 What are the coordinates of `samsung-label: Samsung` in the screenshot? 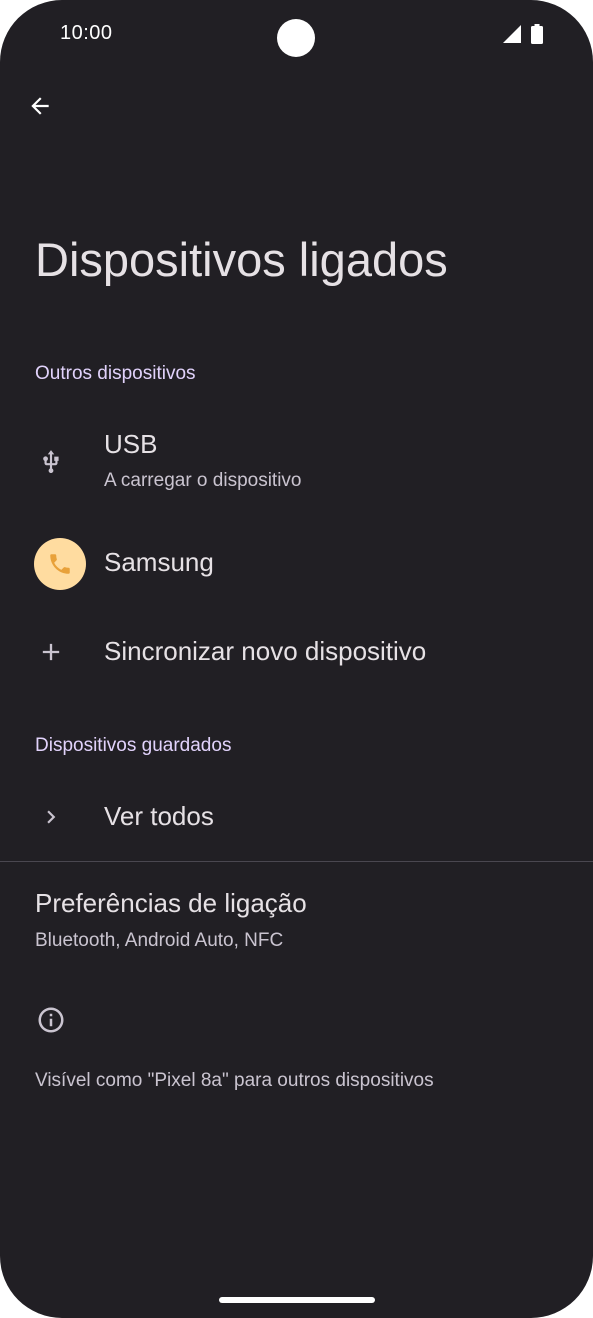 It's located at (159, 562).